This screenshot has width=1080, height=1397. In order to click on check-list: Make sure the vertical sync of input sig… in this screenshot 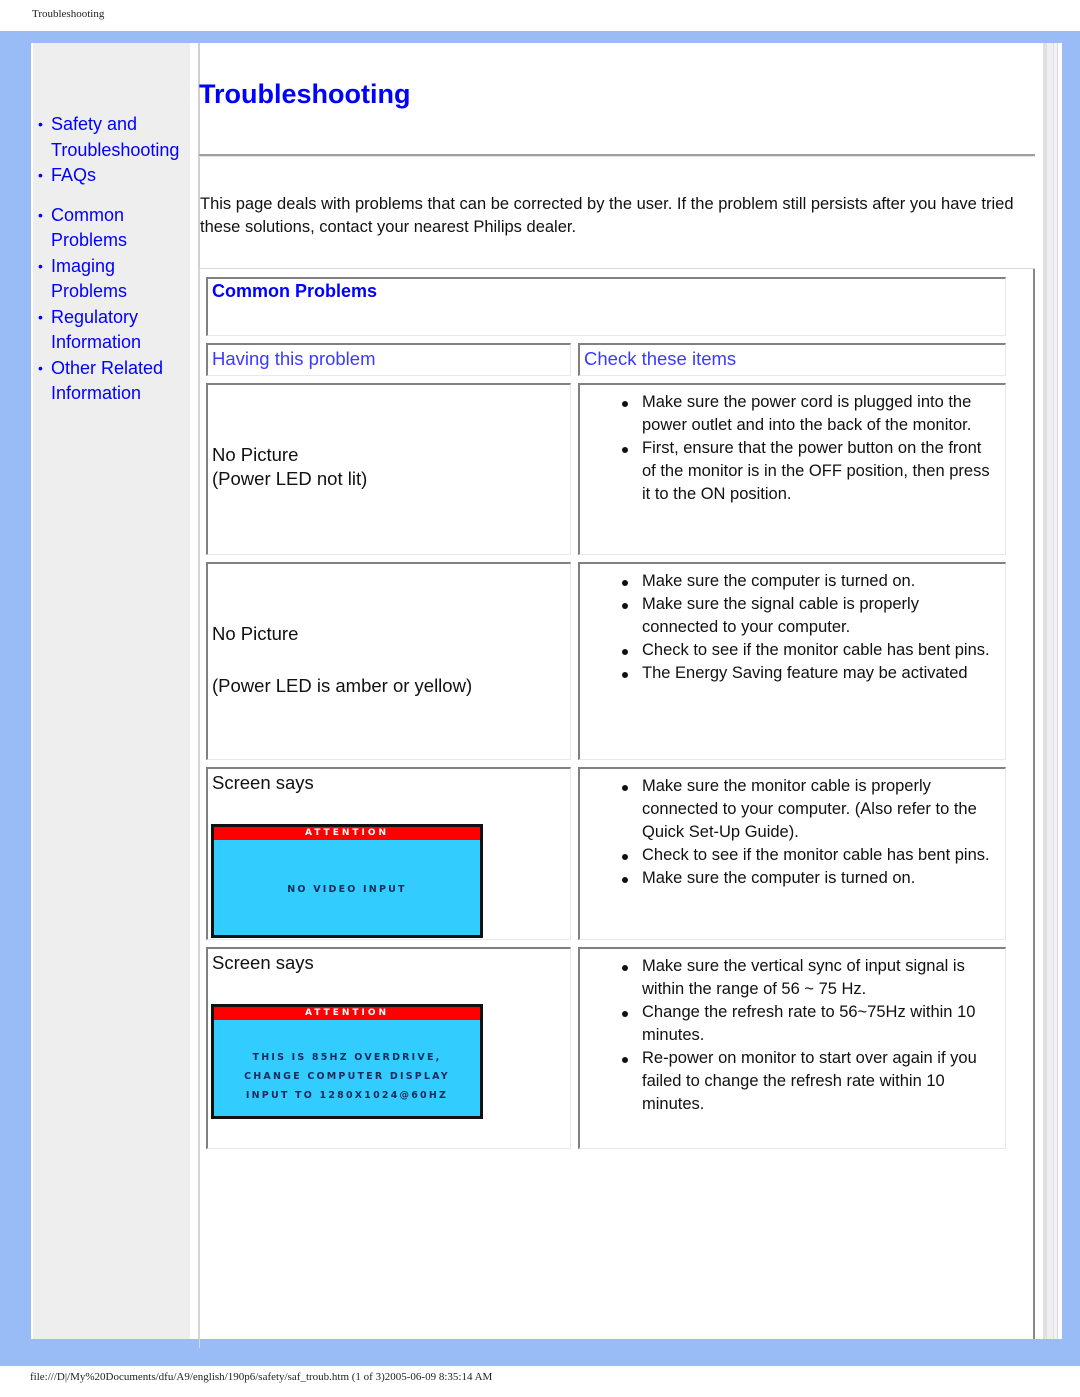, I will do `click(805, 1035)`.